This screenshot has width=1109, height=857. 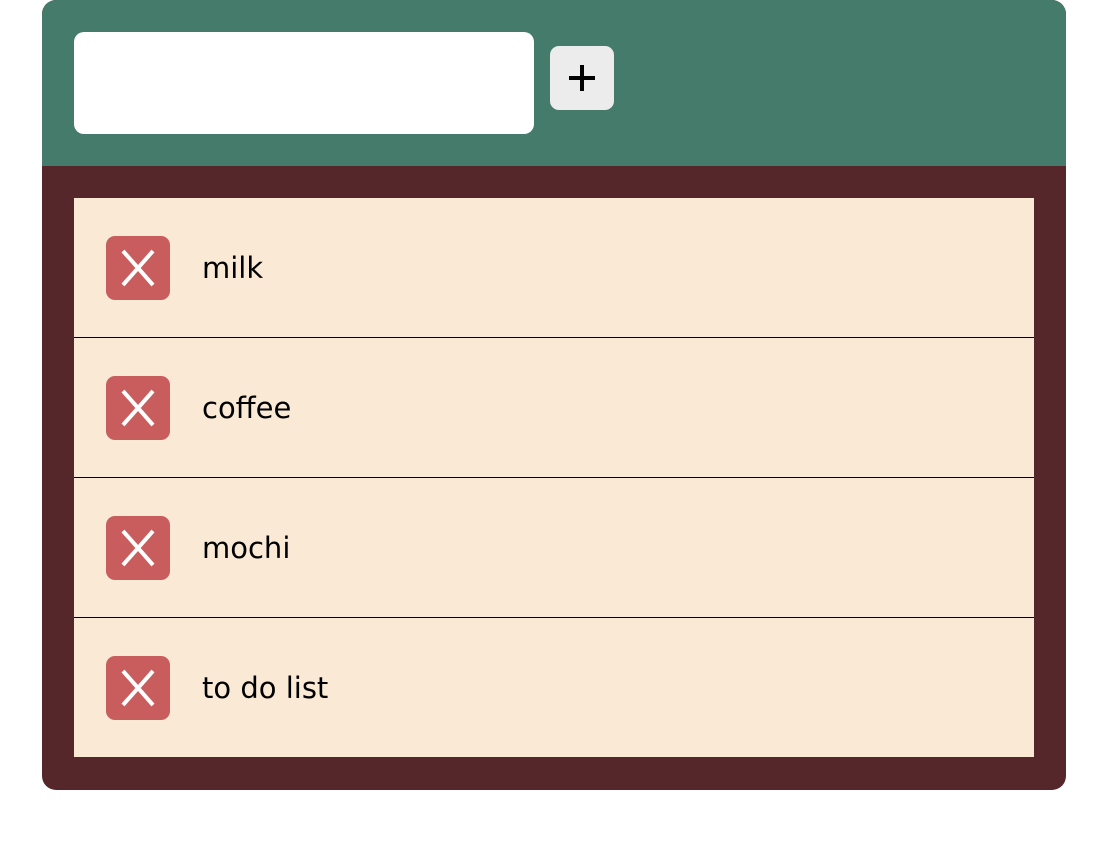 What do you see at coordinates (554, 548) in the screenshot?
I see `list-item: mochi` at bounding box center [554, 548].